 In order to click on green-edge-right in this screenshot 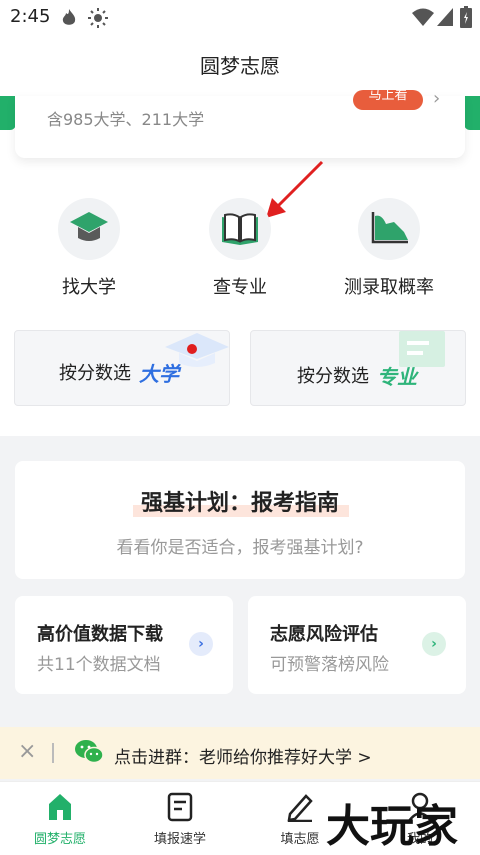, I will do `click(472, 113)`.